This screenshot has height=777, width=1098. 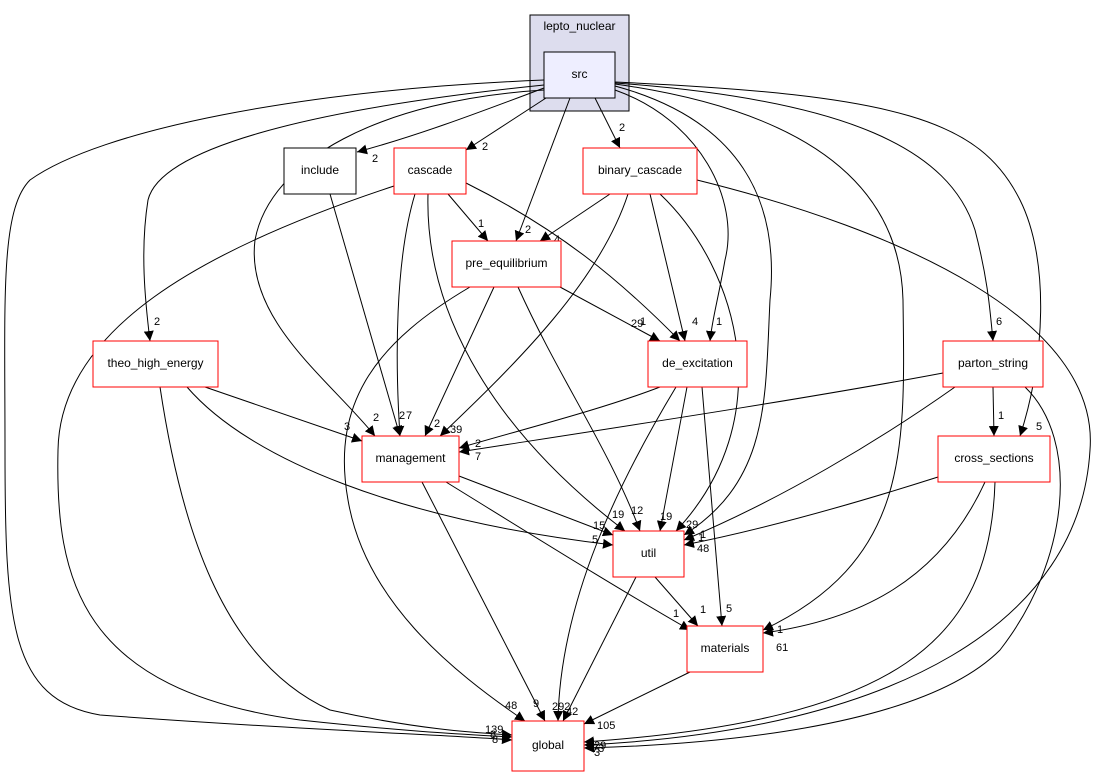 I want to click on edge-src-theo-high-energy: 2, so click(x=344, y=213).